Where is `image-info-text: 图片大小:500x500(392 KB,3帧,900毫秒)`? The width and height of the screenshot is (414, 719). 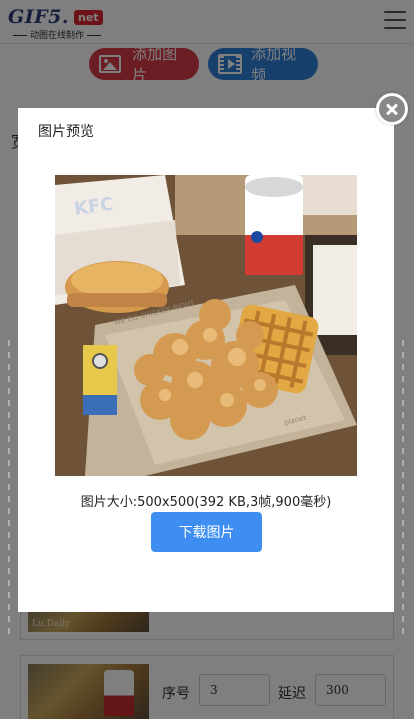 image-info-text: 图片大小:500x500(392 KB,3帧,900毫秒) is located at coordinates (206, 502).